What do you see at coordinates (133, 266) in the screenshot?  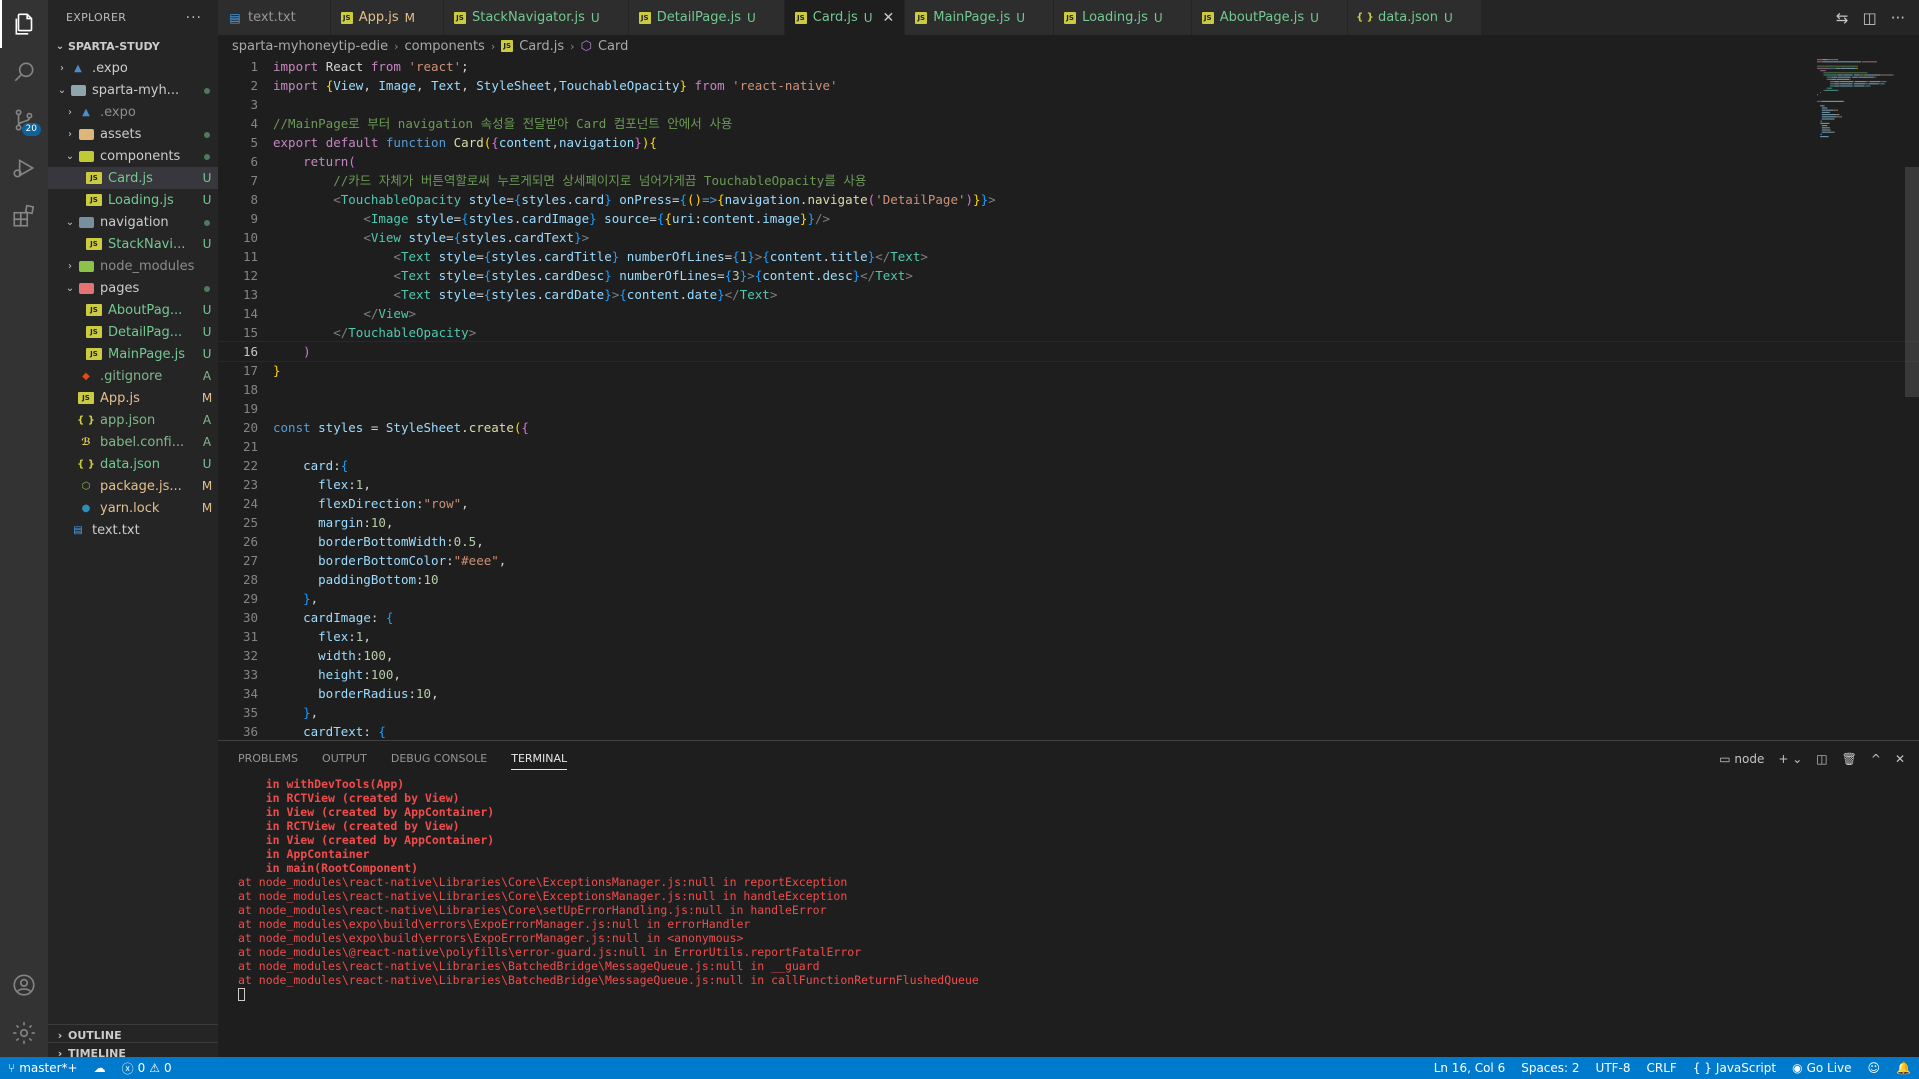 I see `tree-item: › node_modules` at bounding box center [133, 266].